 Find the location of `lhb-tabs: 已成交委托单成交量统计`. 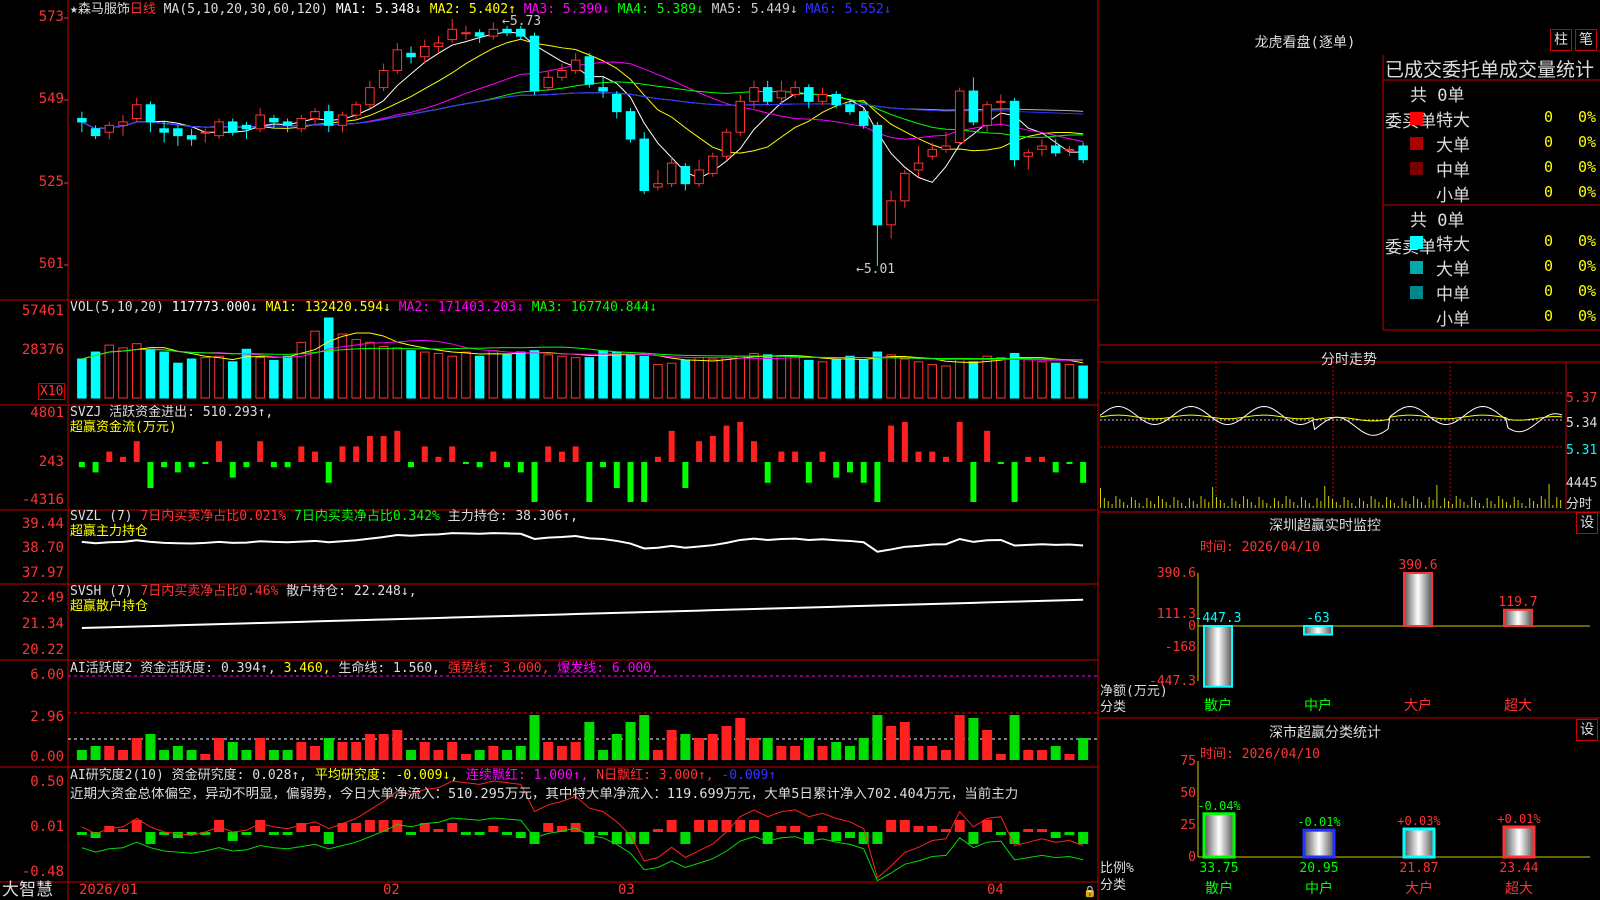

lhb-tabs: 已成交委托单成交量统计 is located at coordinates (1489, 68).